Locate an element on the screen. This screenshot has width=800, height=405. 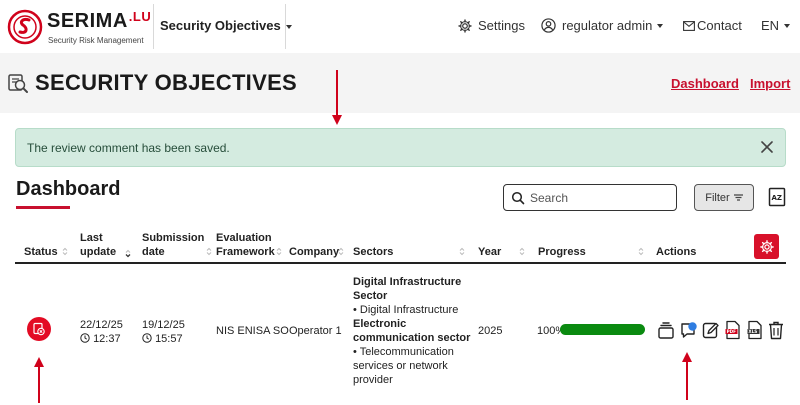
close-icon is located at coordinates (767, 147).